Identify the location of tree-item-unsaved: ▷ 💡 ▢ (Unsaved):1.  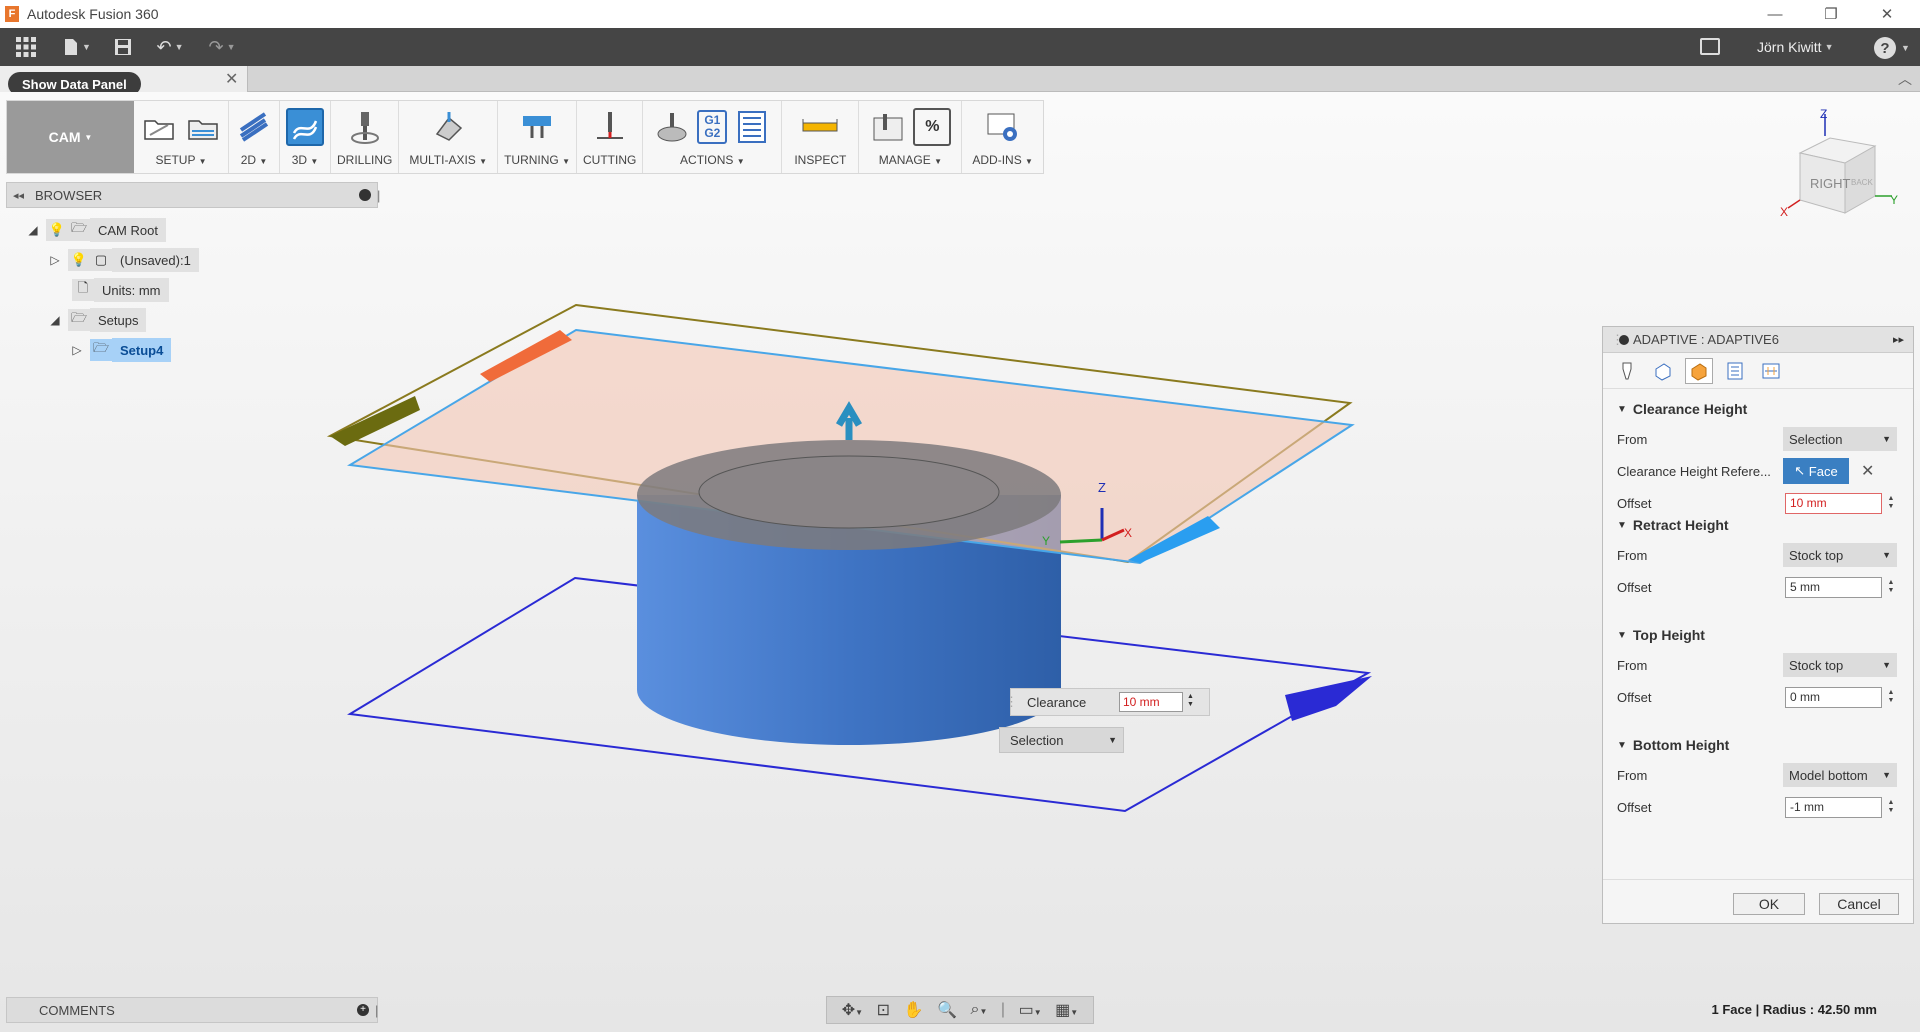
(122, 260).